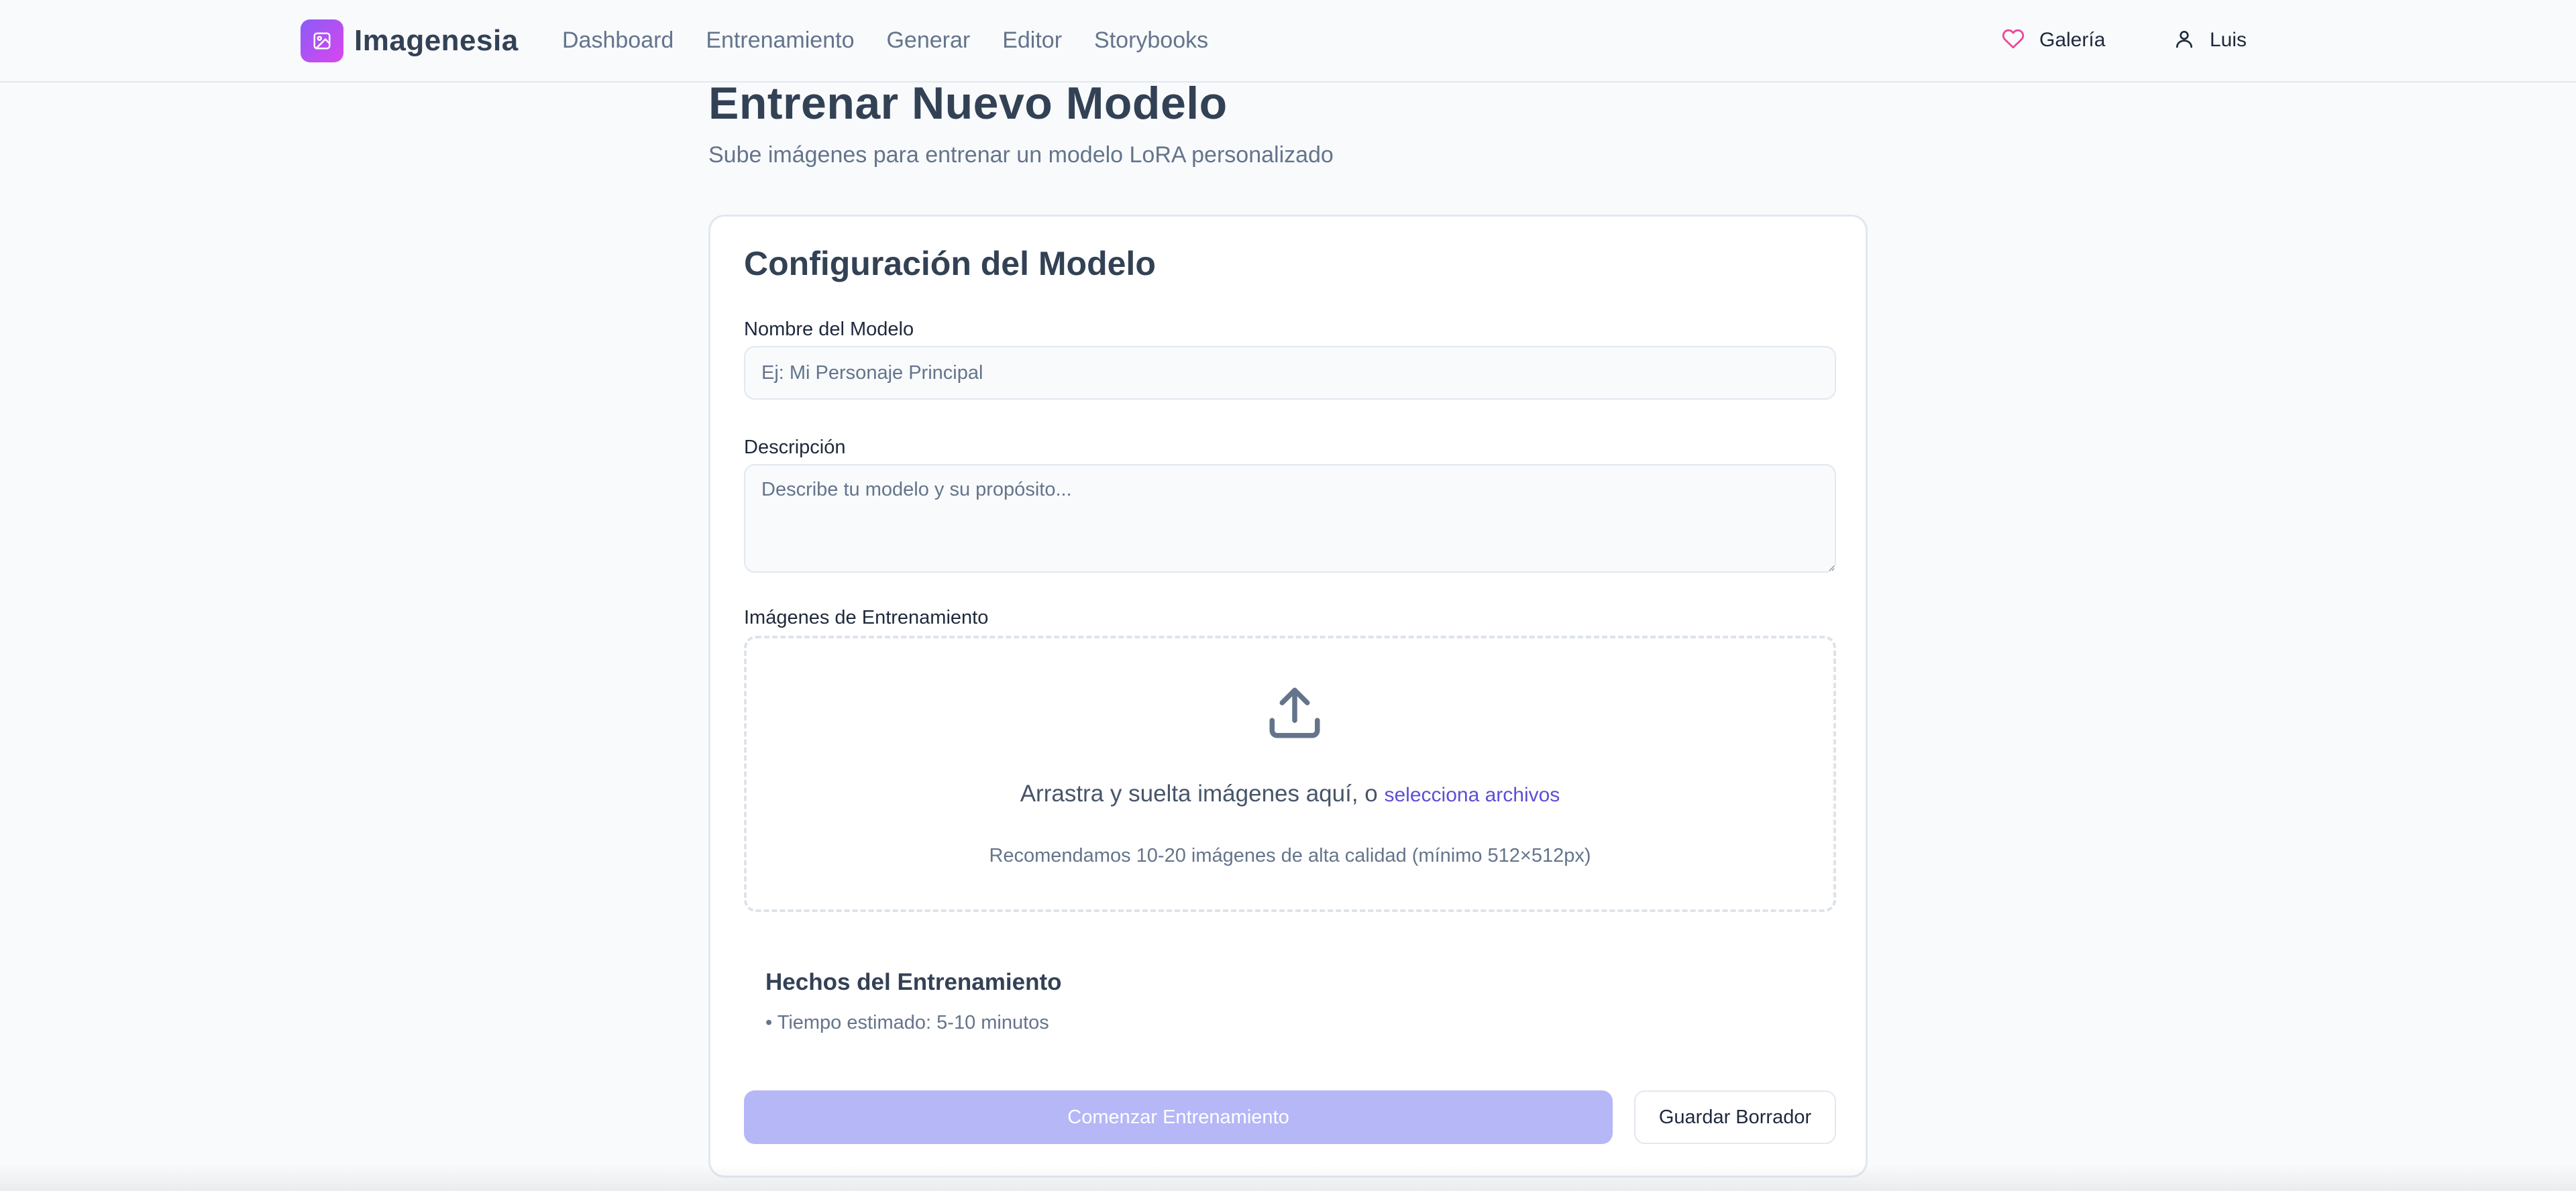 This screenshot has width=2576, height=1191. I want to click on training-fact-text: Tiempo estimado: 5-10 minutos, so click(913, 1022).